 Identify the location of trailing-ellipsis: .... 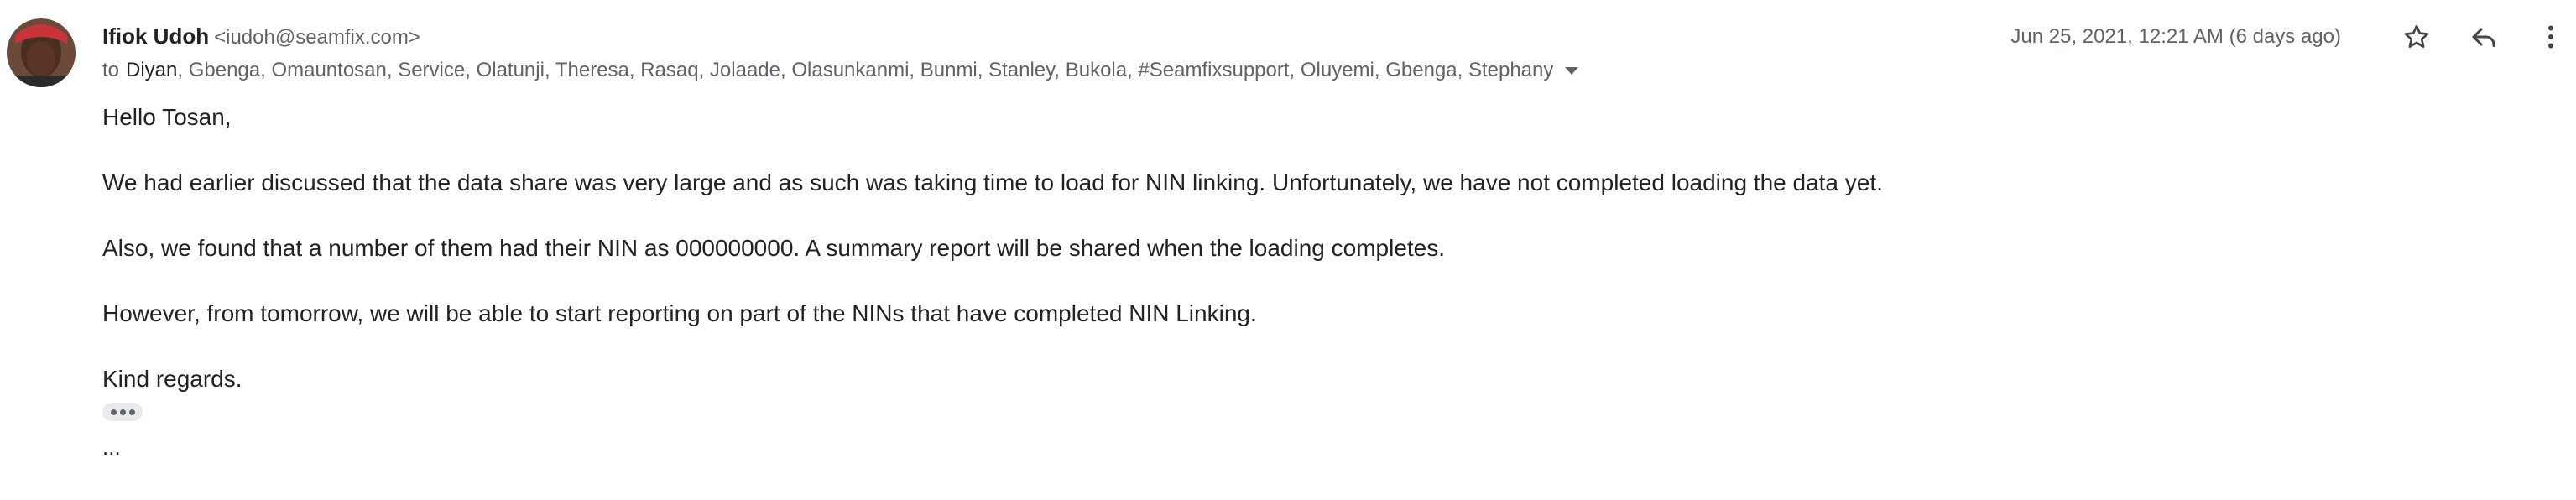
(111, 447).